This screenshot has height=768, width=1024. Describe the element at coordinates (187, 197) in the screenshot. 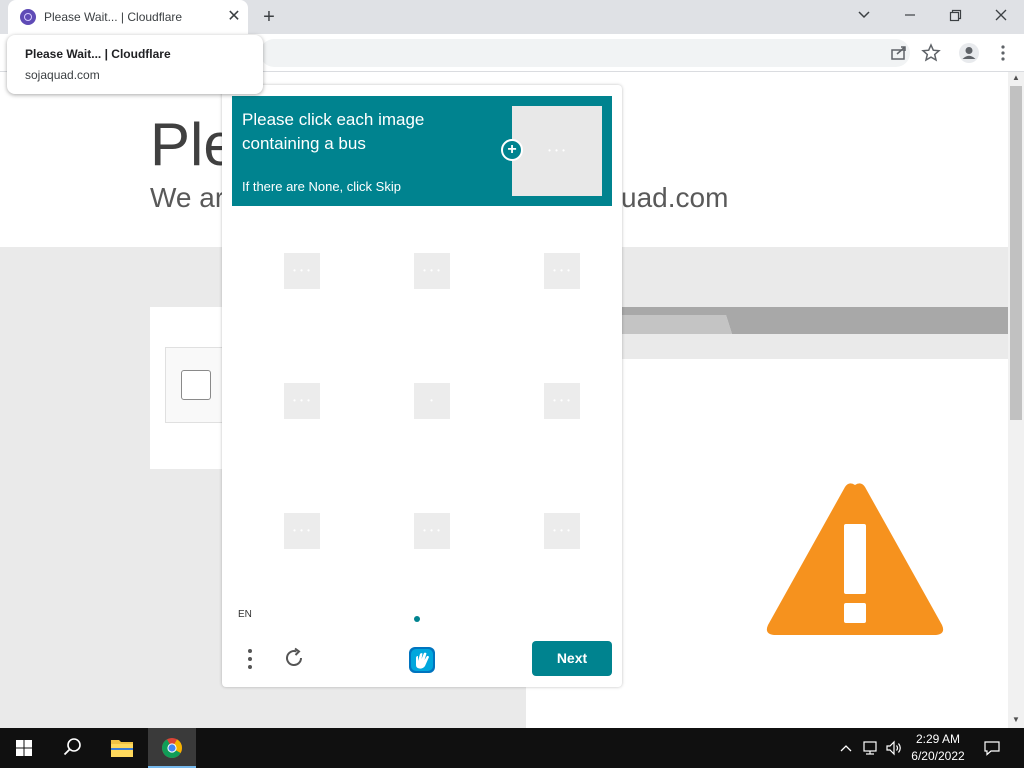

I see `page-subheading: We ar` at that location.